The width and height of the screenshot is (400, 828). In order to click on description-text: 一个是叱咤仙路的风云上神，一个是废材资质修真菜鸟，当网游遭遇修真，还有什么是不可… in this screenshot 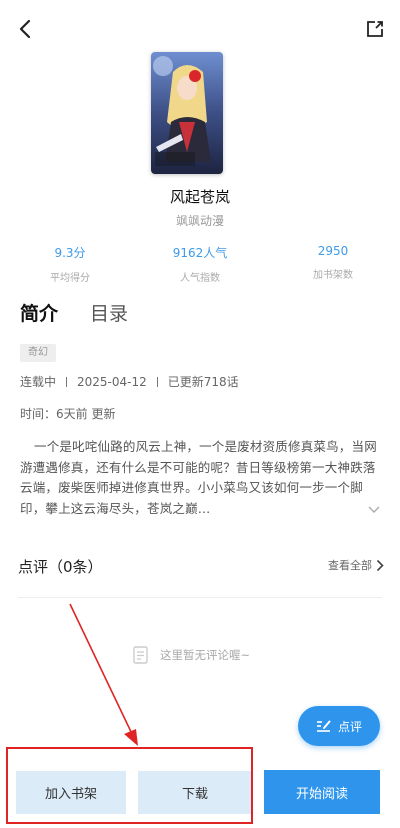, I will do `click(198, 477)`.